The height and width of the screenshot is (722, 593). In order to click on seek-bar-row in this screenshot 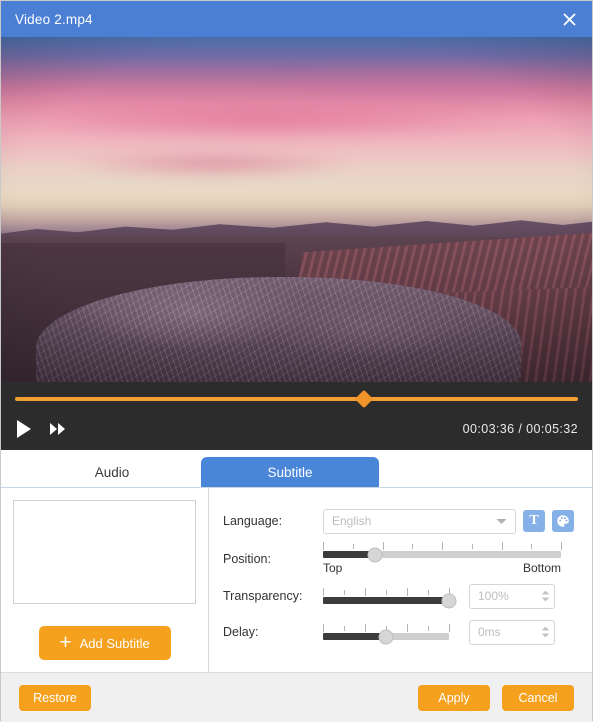, I will do `click(296, 399)`.